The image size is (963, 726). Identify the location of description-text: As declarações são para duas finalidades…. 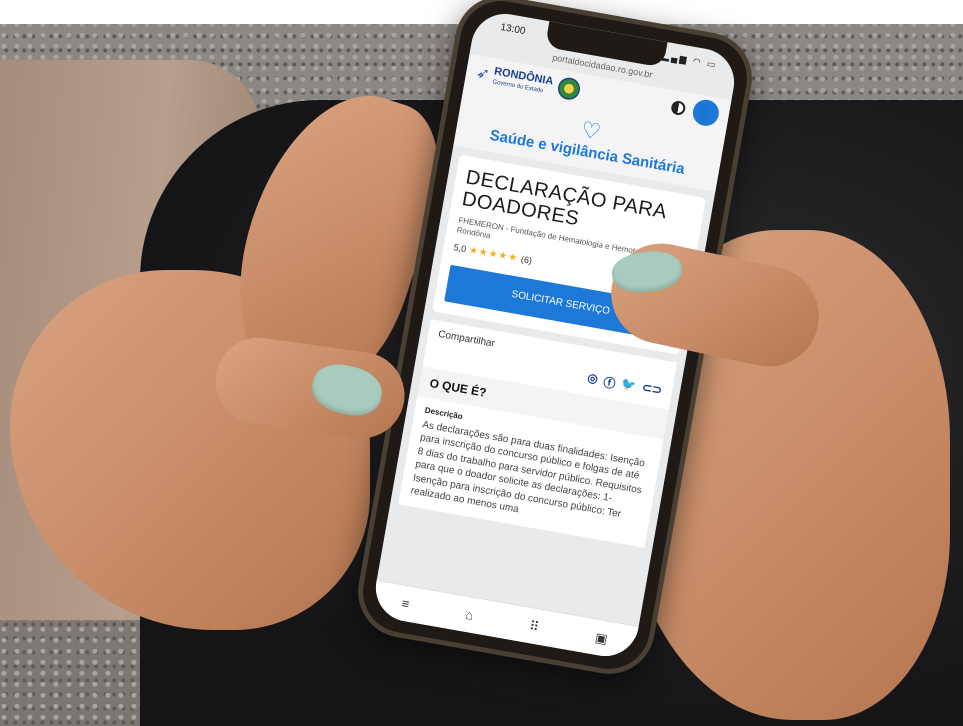
(527, 469).